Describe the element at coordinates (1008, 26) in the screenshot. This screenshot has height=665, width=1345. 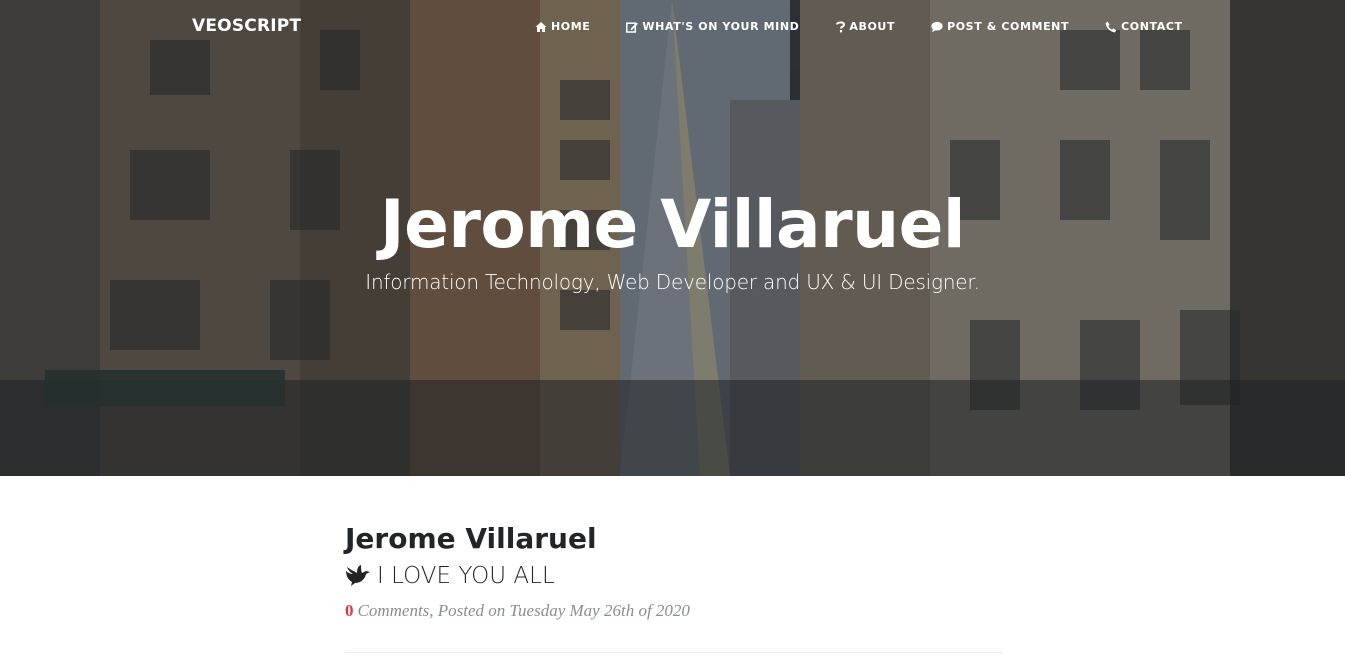
I see `nav-label: POST & COMMENT` at that location.